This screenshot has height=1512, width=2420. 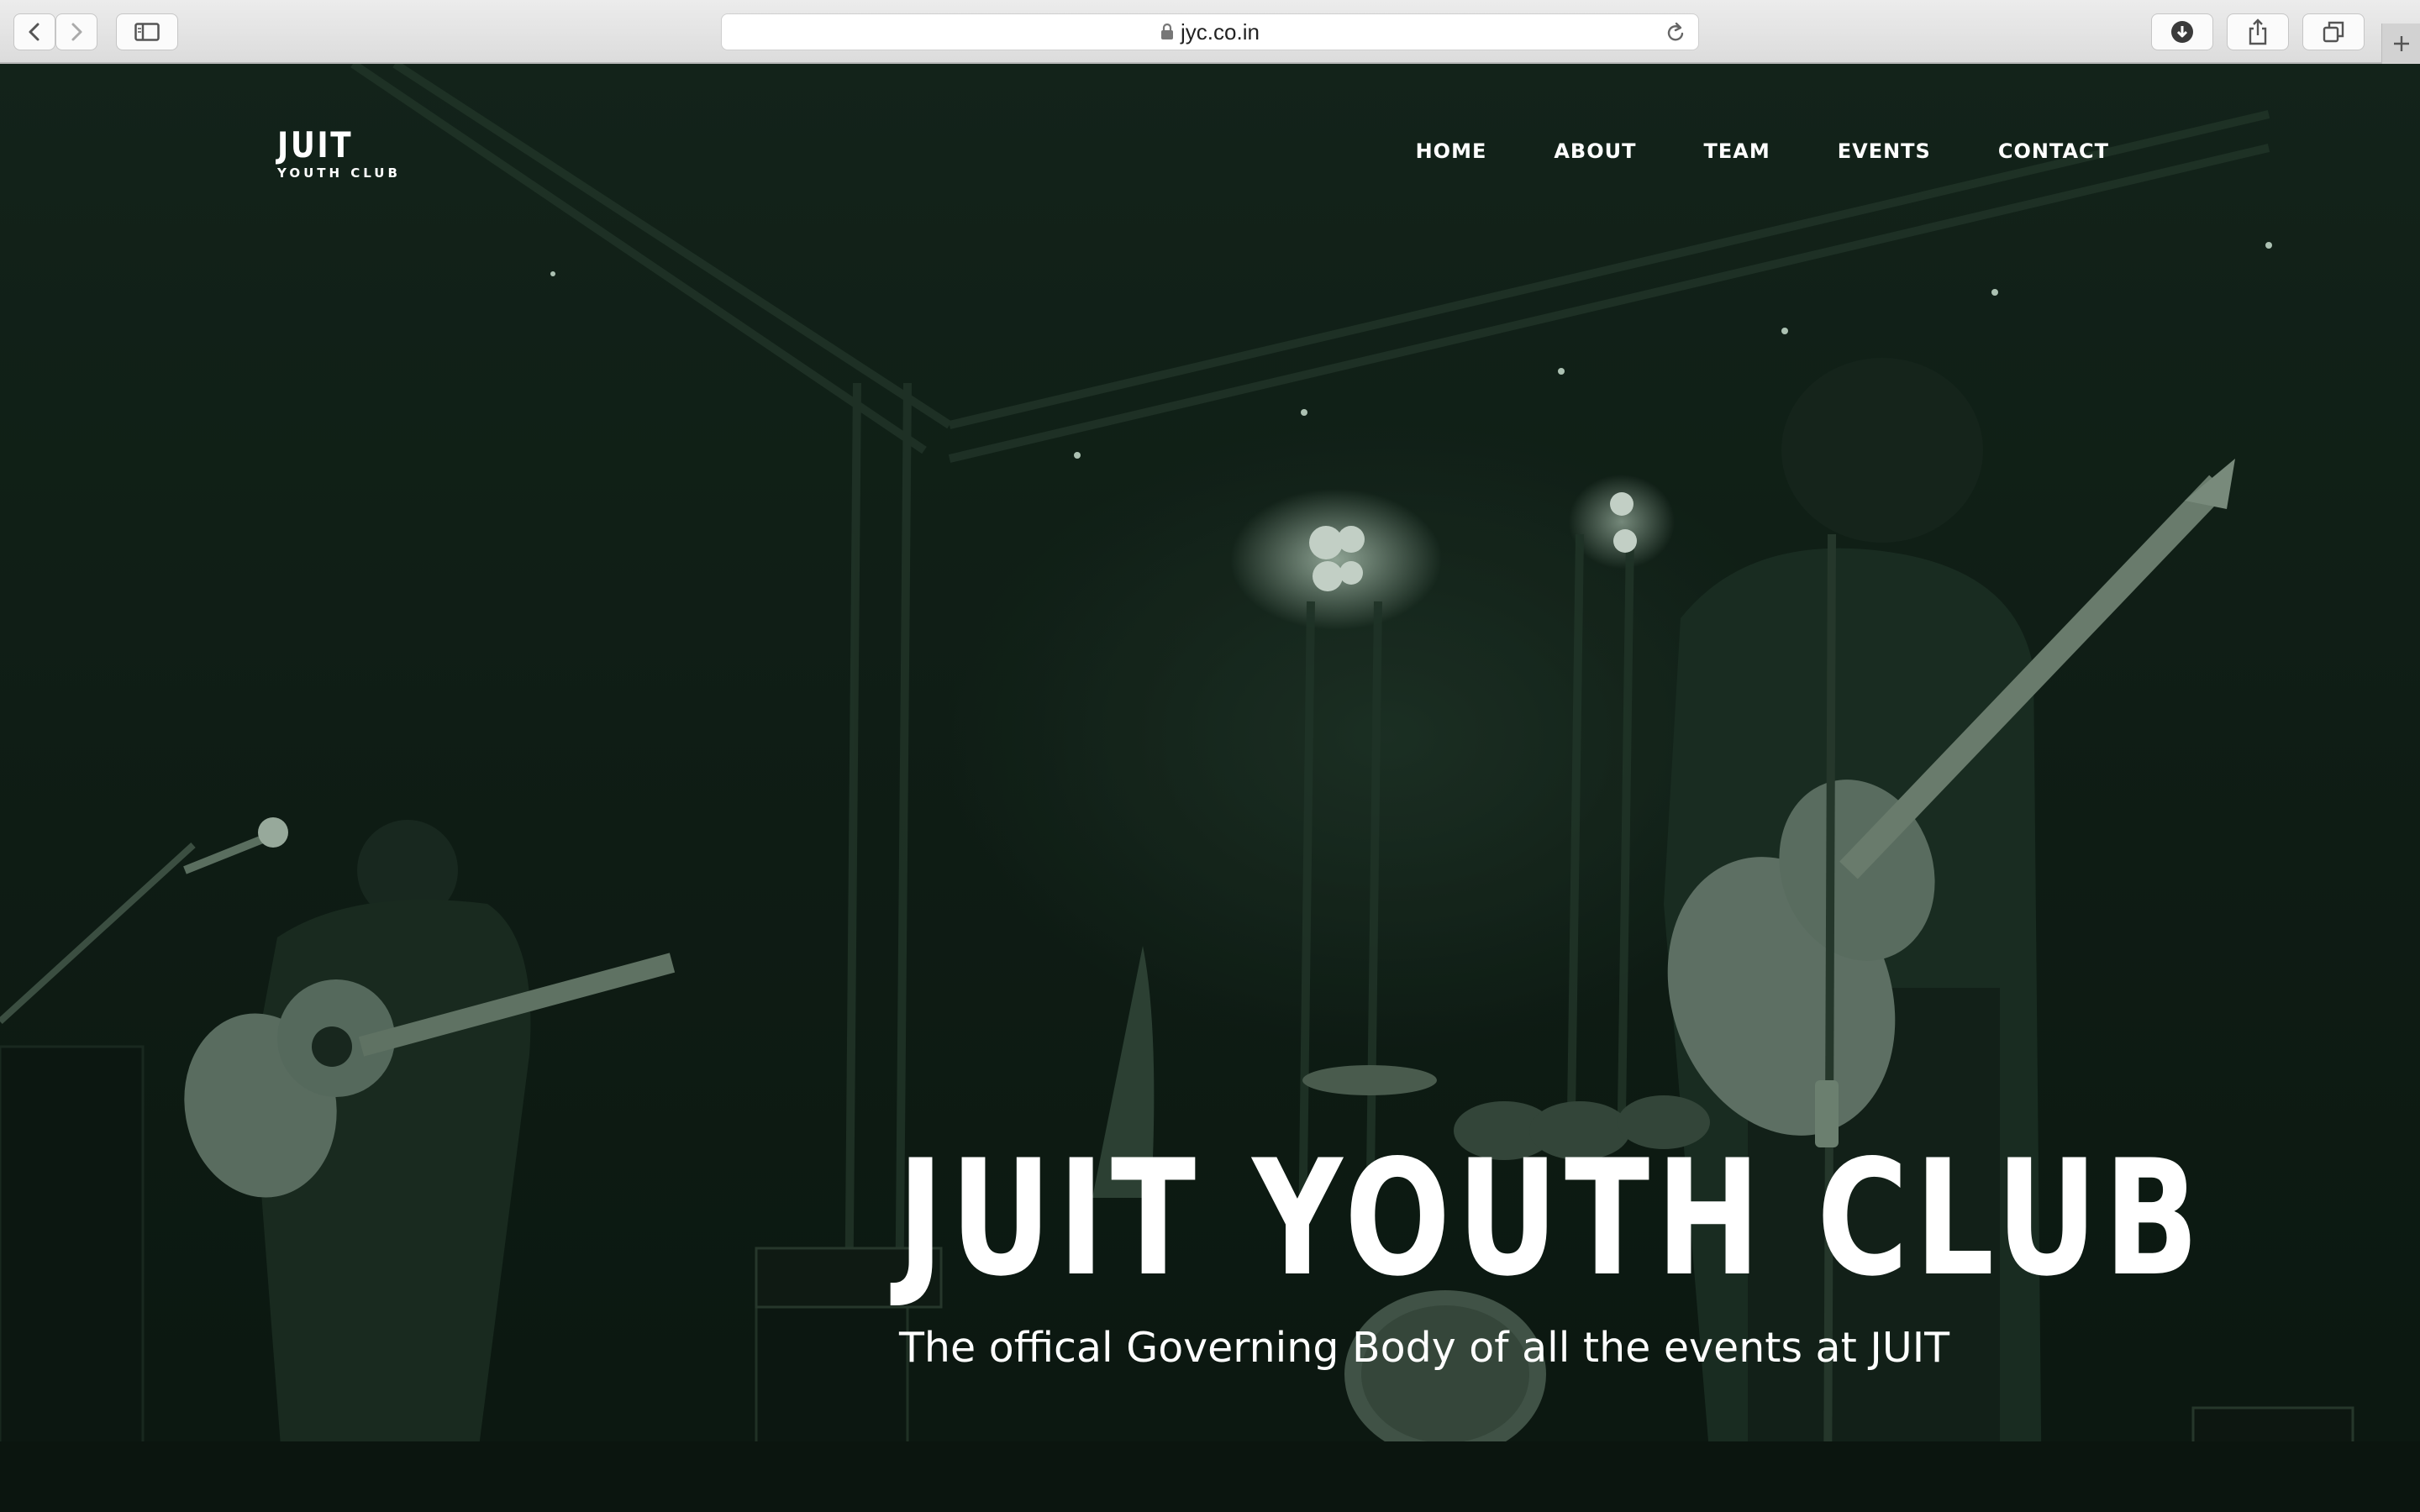 I want to click on forward-button, so click(x=76, y=31).